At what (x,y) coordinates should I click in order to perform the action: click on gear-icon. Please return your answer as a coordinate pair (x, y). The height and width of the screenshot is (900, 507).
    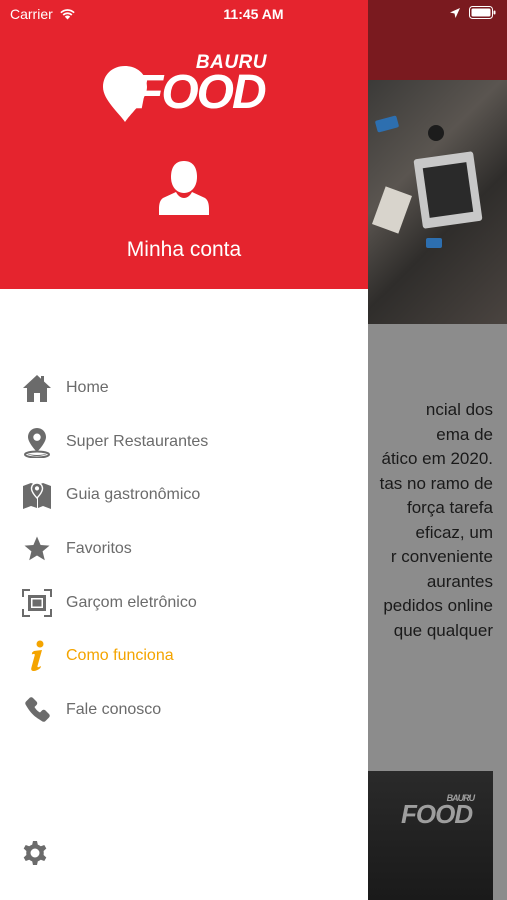
    Looking at the image, I should click on (35, 853).